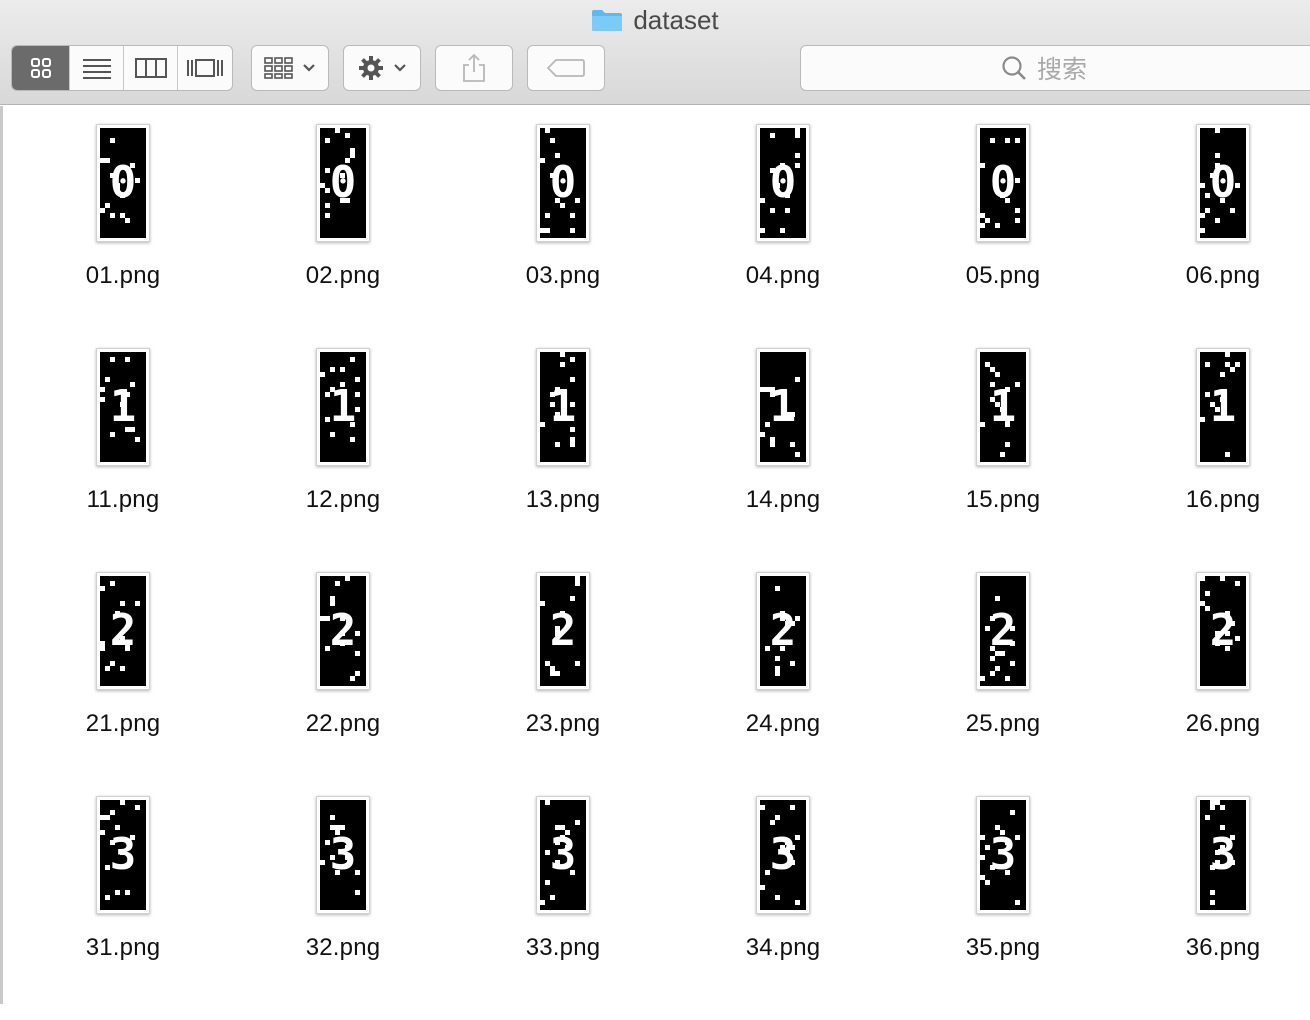  What do you see at coordinates (563, 500) in the screenshot?
I see `file-name: 13.png` at bounding box center [563, 500].